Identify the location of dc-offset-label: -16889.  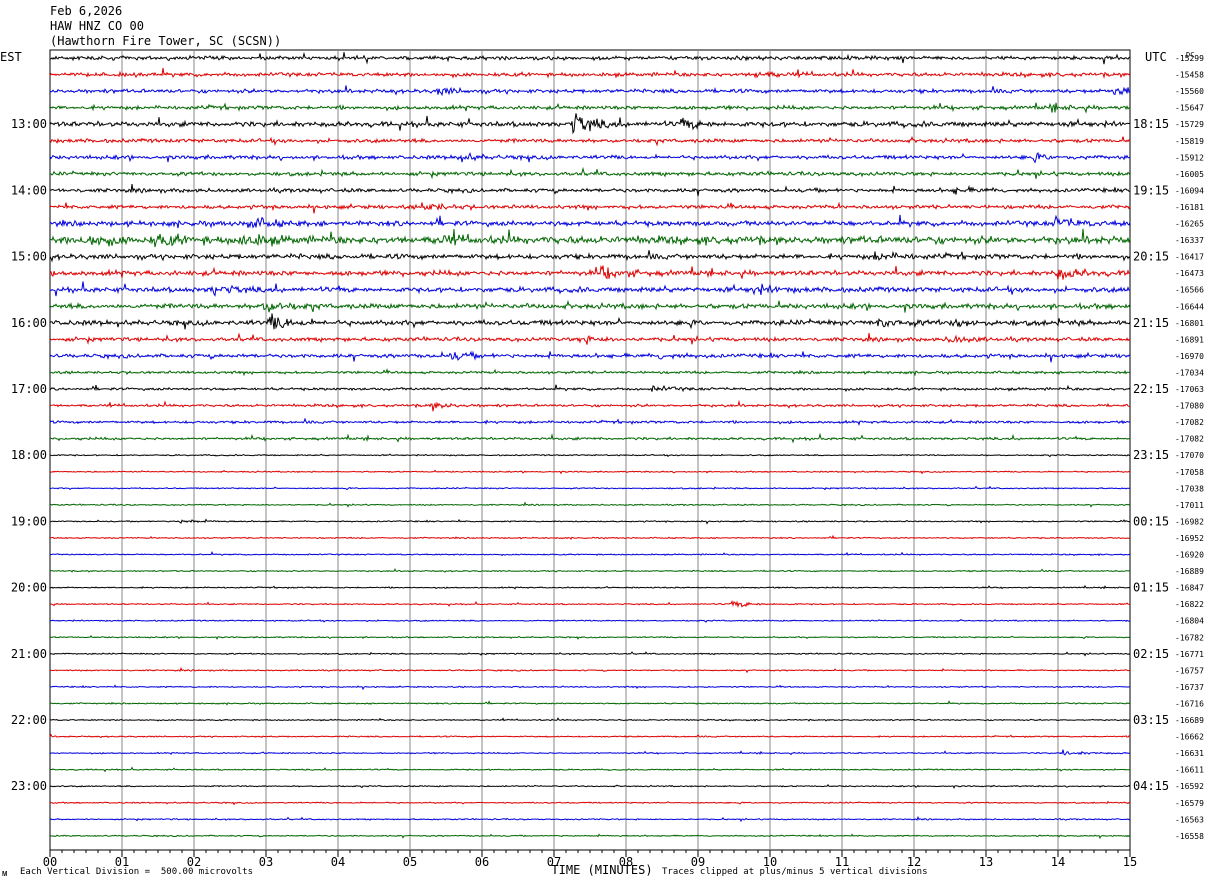
(1189, 571).